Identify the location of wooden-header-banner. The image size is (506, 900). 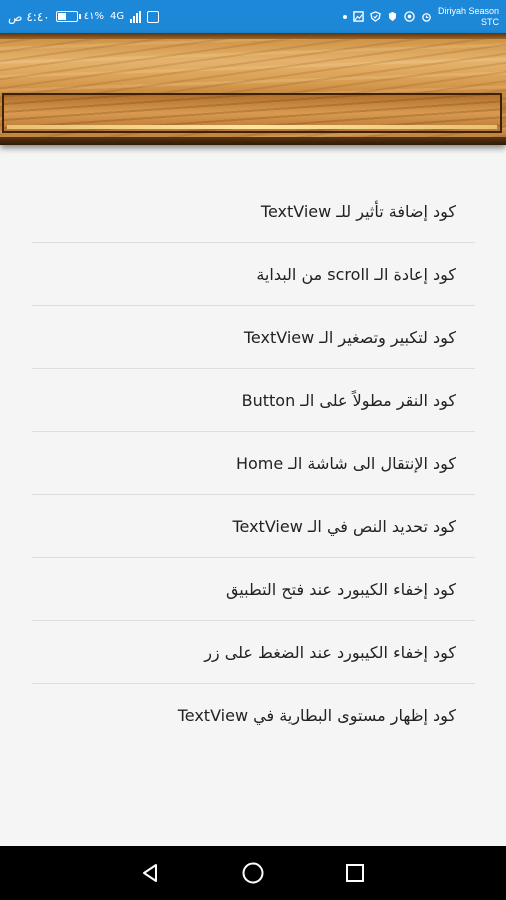
(253, 89).